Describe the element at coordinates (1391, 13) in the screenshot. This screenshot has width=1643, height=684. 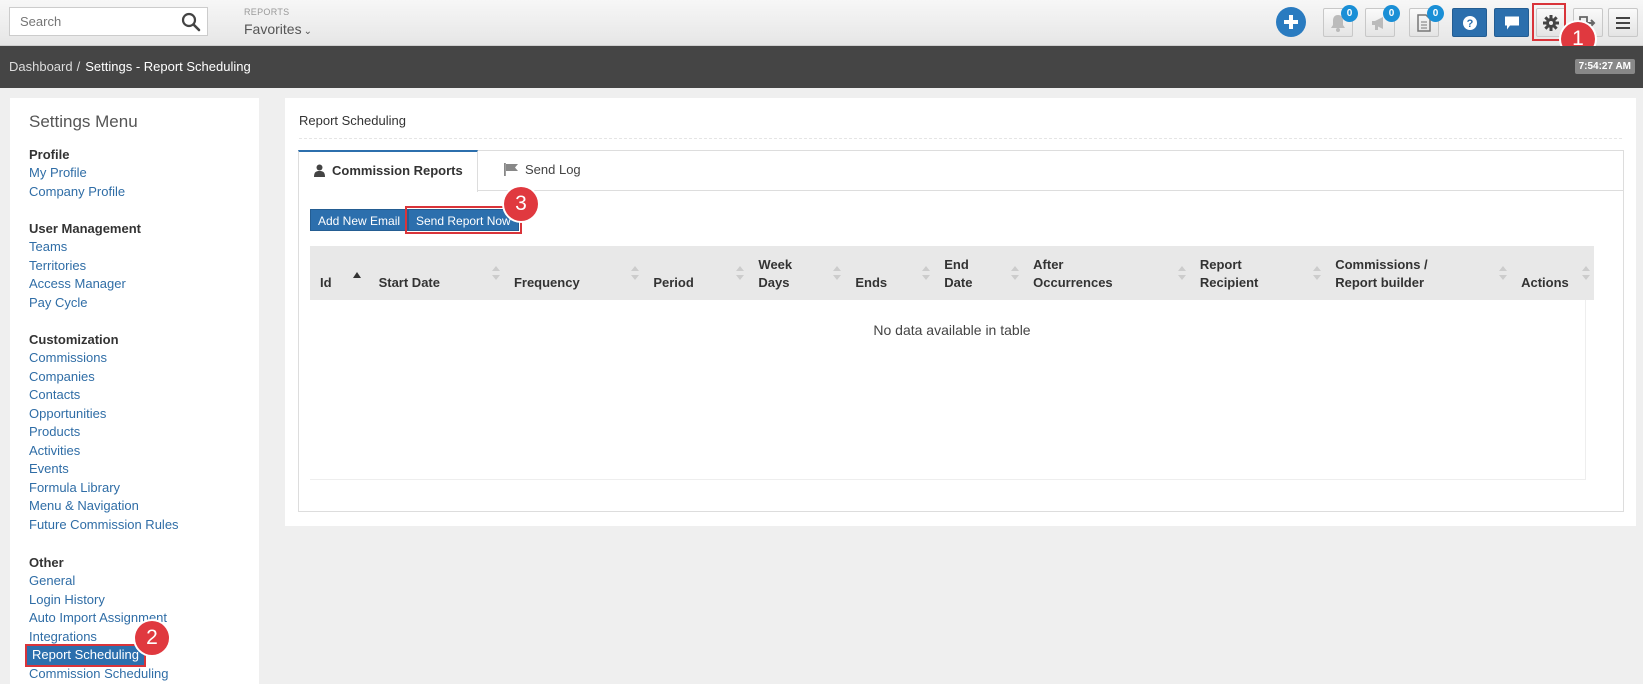
I see `announcements-badge: 0` at that location.